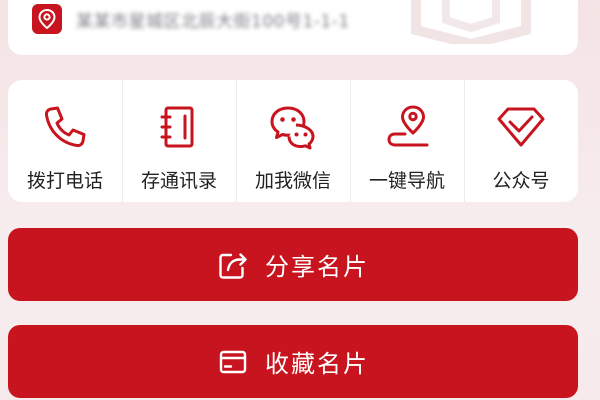 Image resolution: width=600 pixels, height=400 pixels. Describe the element at coordinates (521, 127) in the screenshot. I see `official-account-icon` at that location.